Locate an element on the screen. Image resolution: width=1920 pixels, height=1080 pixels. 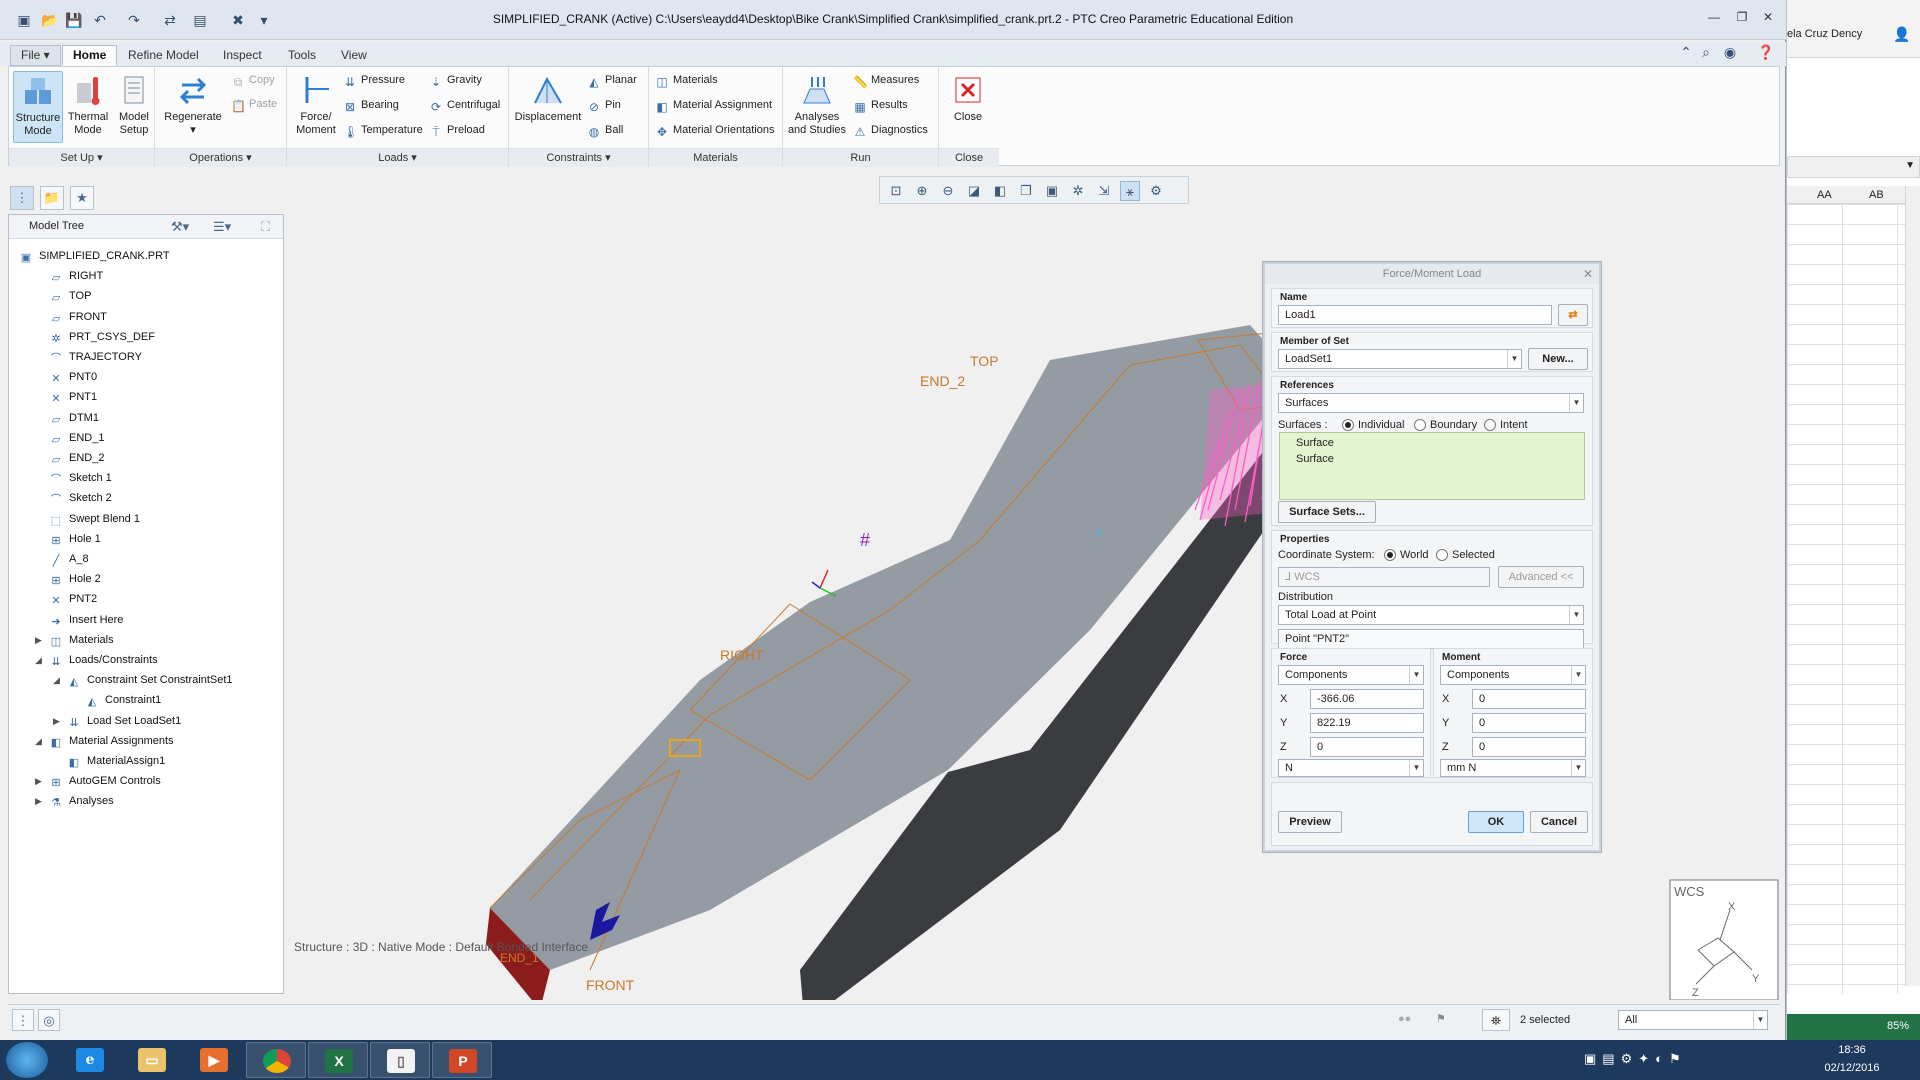
set-dropdown: LoadSet1 ▼ is located at coordinates (1400, 359).